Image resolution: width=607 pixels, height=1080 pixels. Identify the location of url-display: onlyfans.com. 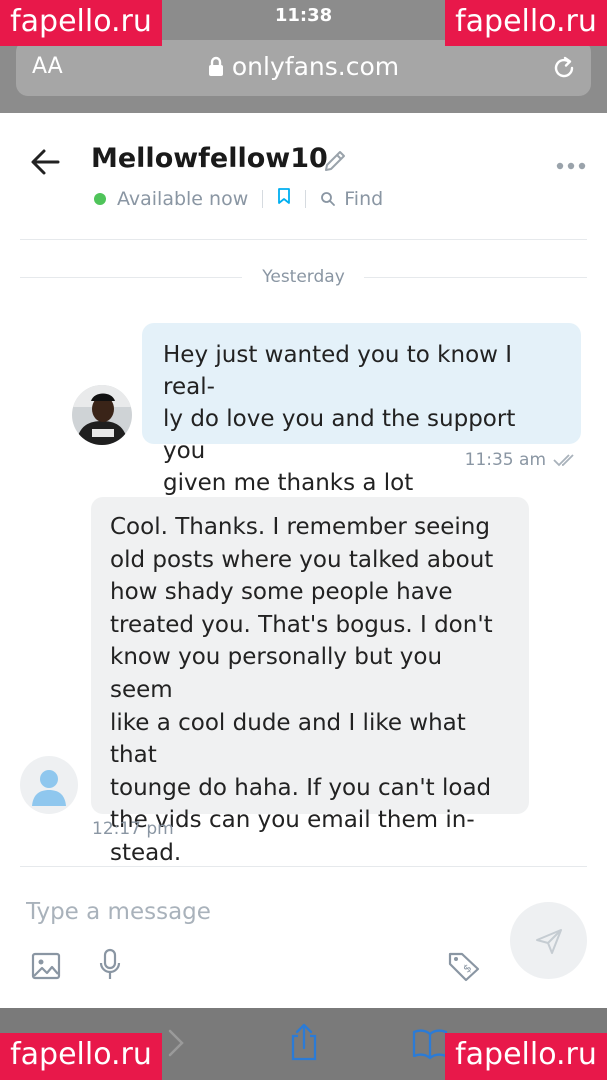
(303, 67).